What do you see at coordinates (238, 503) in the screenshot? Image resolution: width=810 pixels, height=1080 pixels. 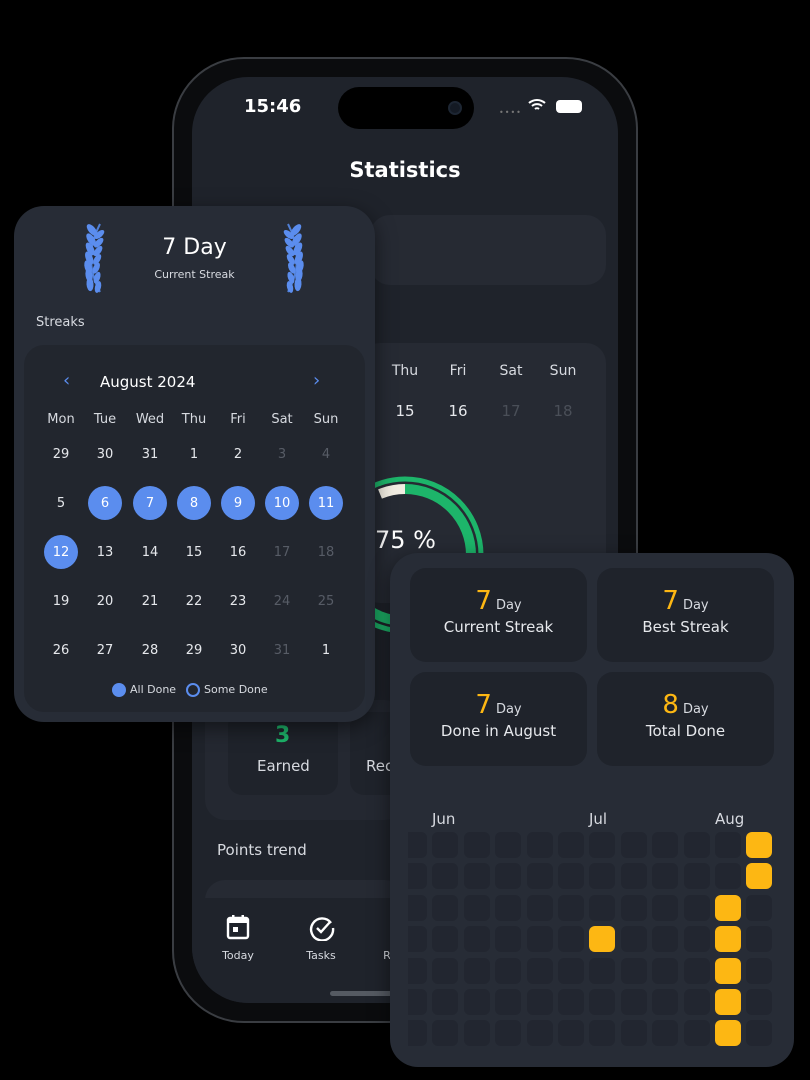 I see `calendar-day: 9` at bounding box center [238, 503].